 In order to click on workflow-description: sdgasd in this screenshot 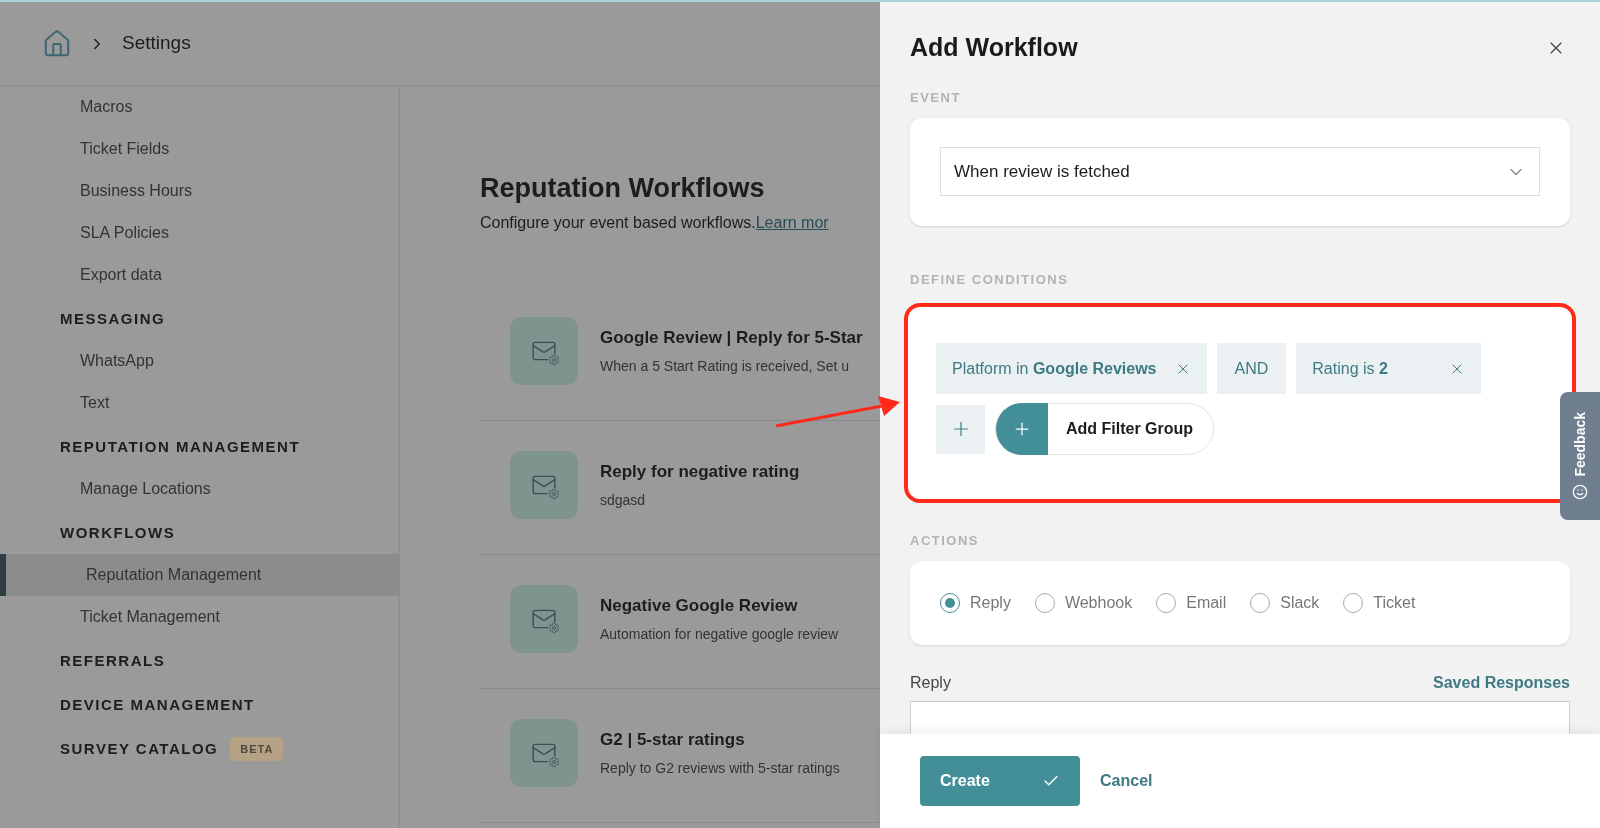, I will do `click(623, 501)`.